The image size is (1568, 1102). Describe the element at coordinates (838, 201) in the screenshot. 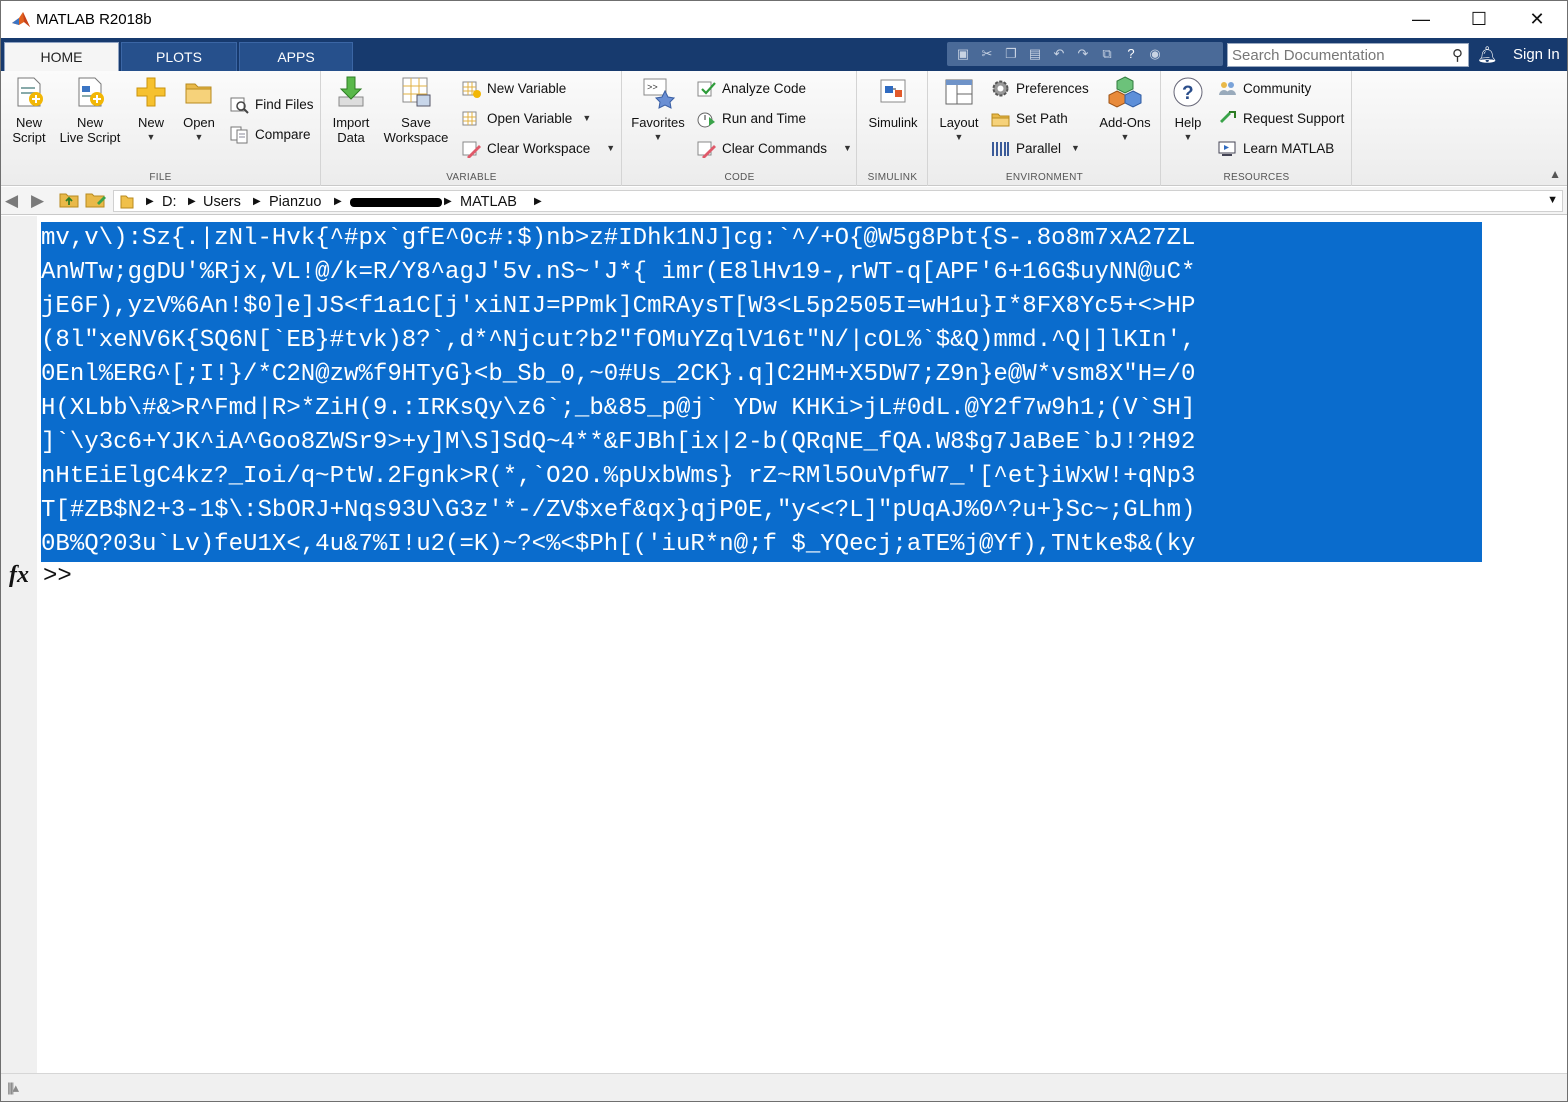

I see `path-breadcrumb: ▶ D: ▶ Users ▶ Pianzuo ▶ ▶ MATLAB ▶ ▼` at that location.